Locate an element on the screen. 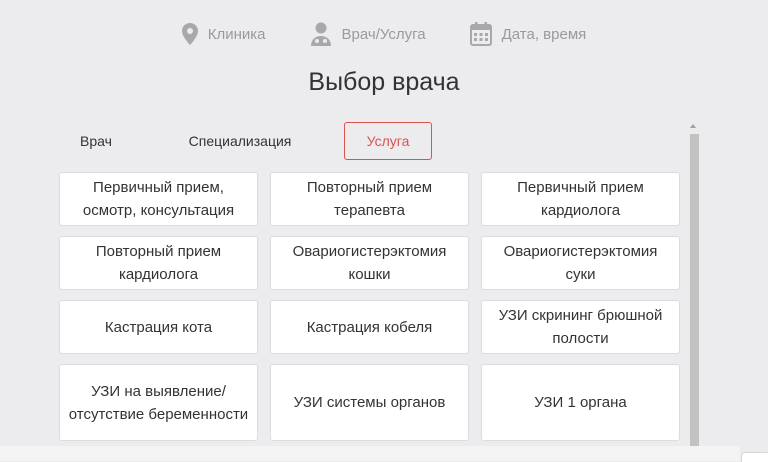 The height and width of the screenshot is (462, 768). service-card: Первичный прием кардиолога is located at coordinates (580, 199).